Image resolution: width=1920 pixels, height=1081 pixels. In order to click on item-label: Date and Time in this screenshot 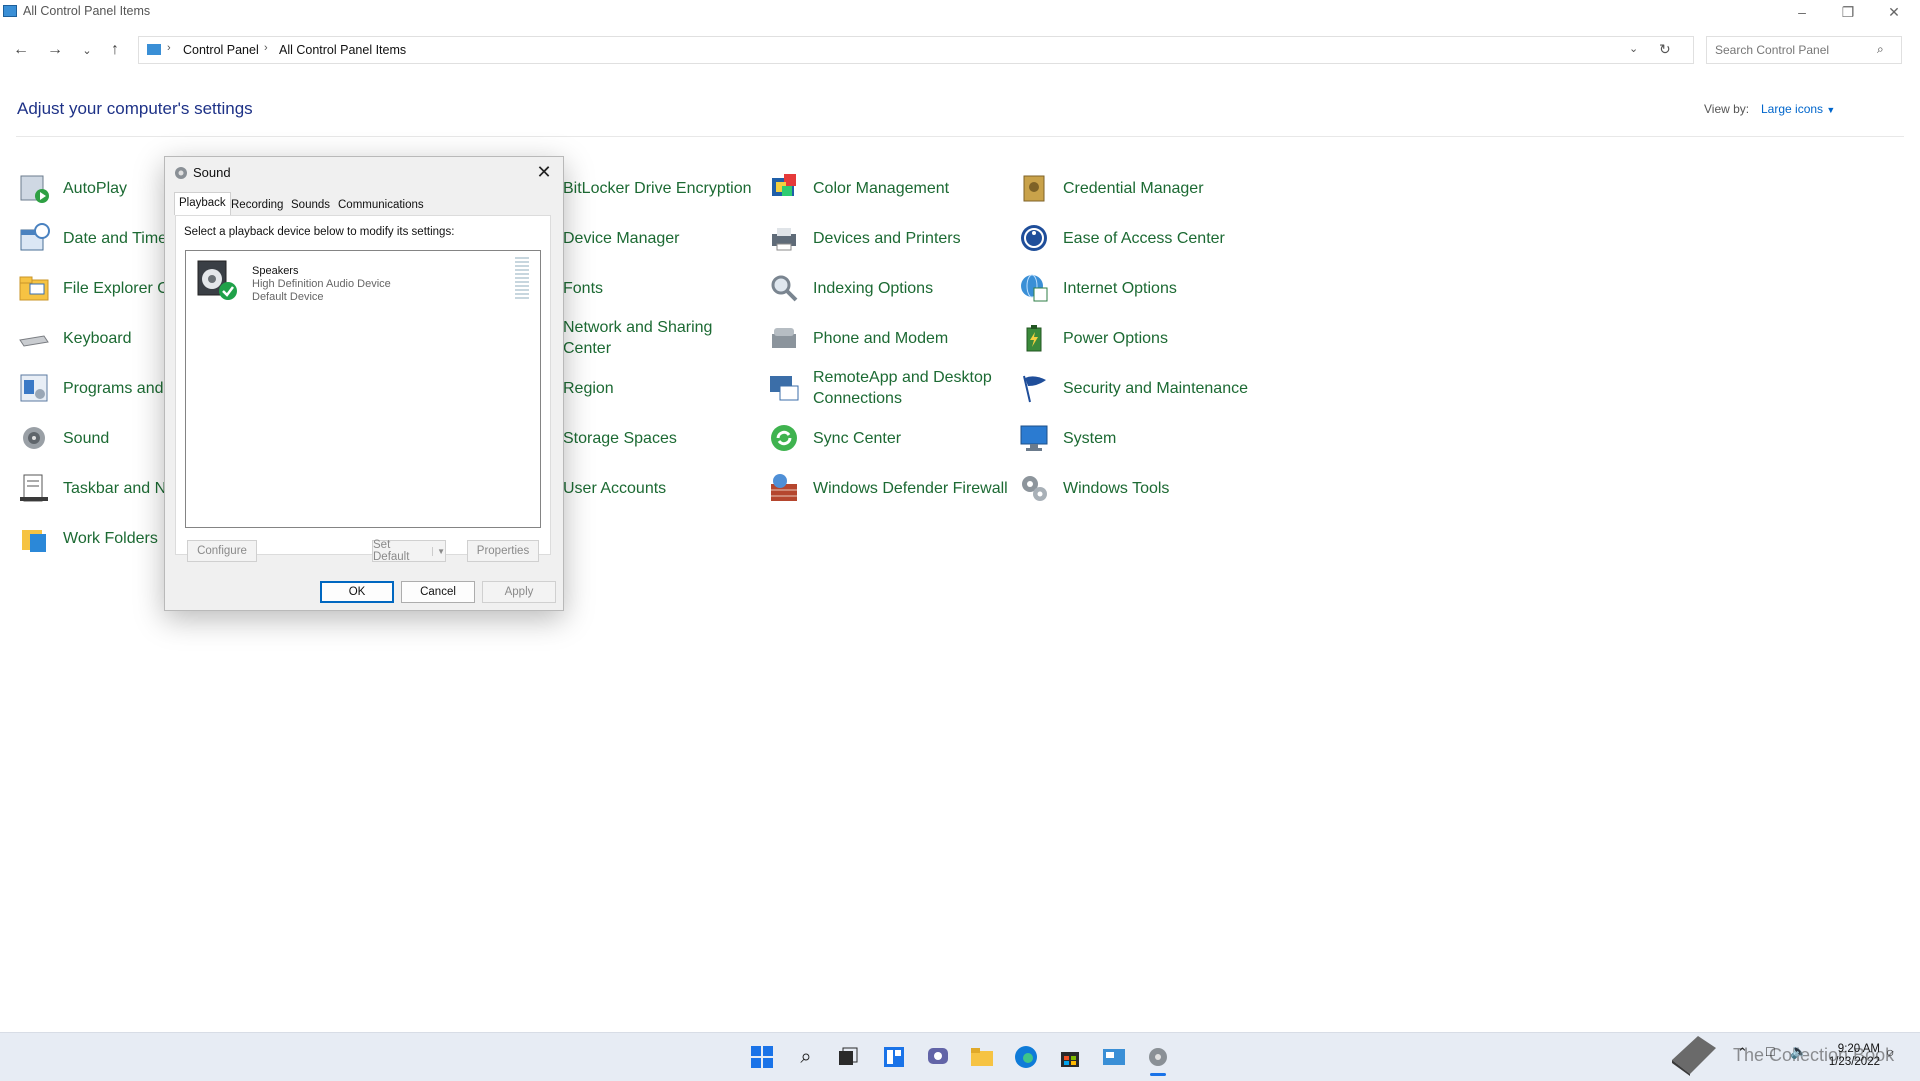, I will do `click(115, 238)`.